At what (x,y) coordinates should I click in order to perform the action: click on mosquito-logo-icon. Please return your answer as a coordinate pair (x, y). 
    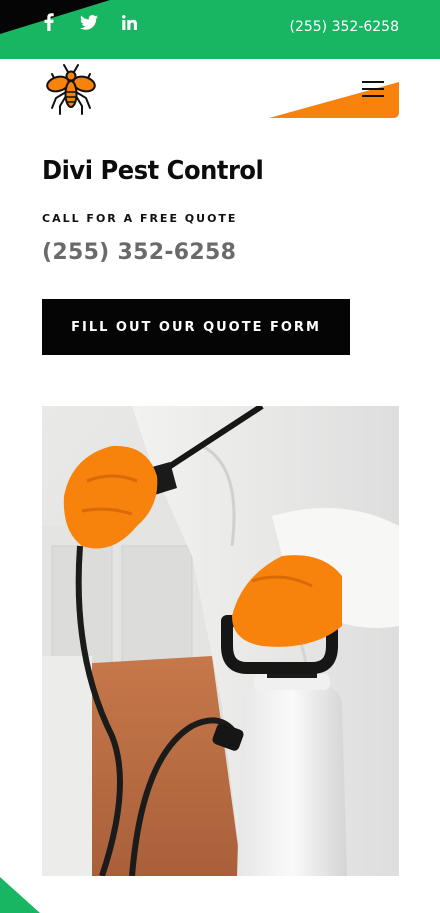
    Looking at the image, I should click on (71, 89).